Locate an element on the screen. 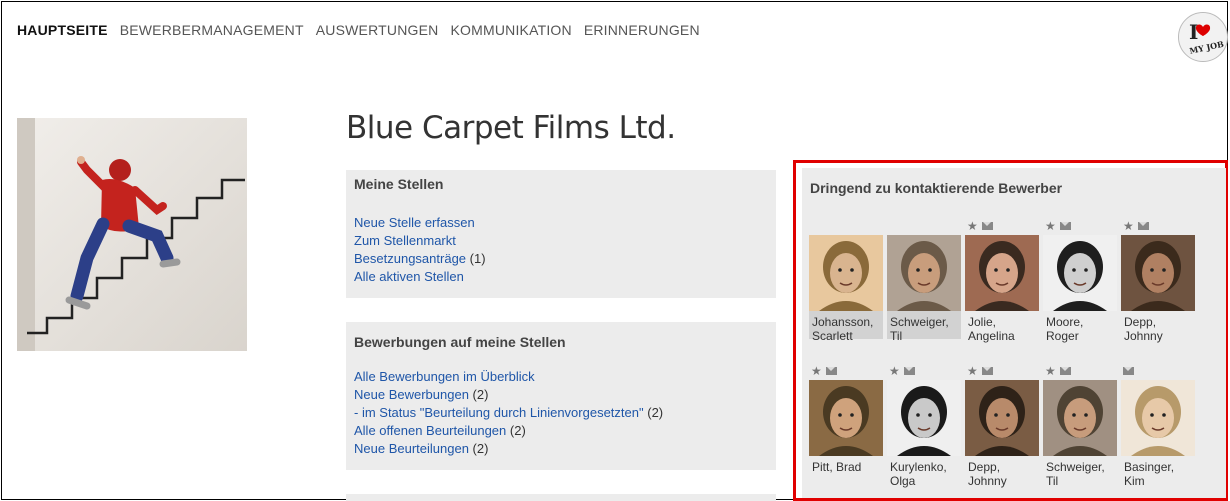 Image resolution: width=1230 pixels, height=501 pixels. nav-erinnerungen: ERINNERUNGEN is located at coordinates (642, 30).